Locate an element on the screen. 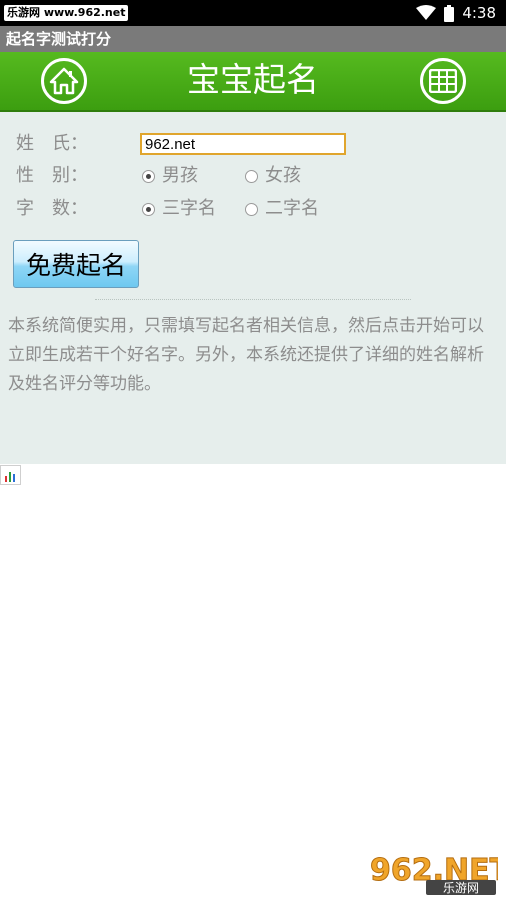  count-radio-two: 二字名 is located at coordinates (282, 209).